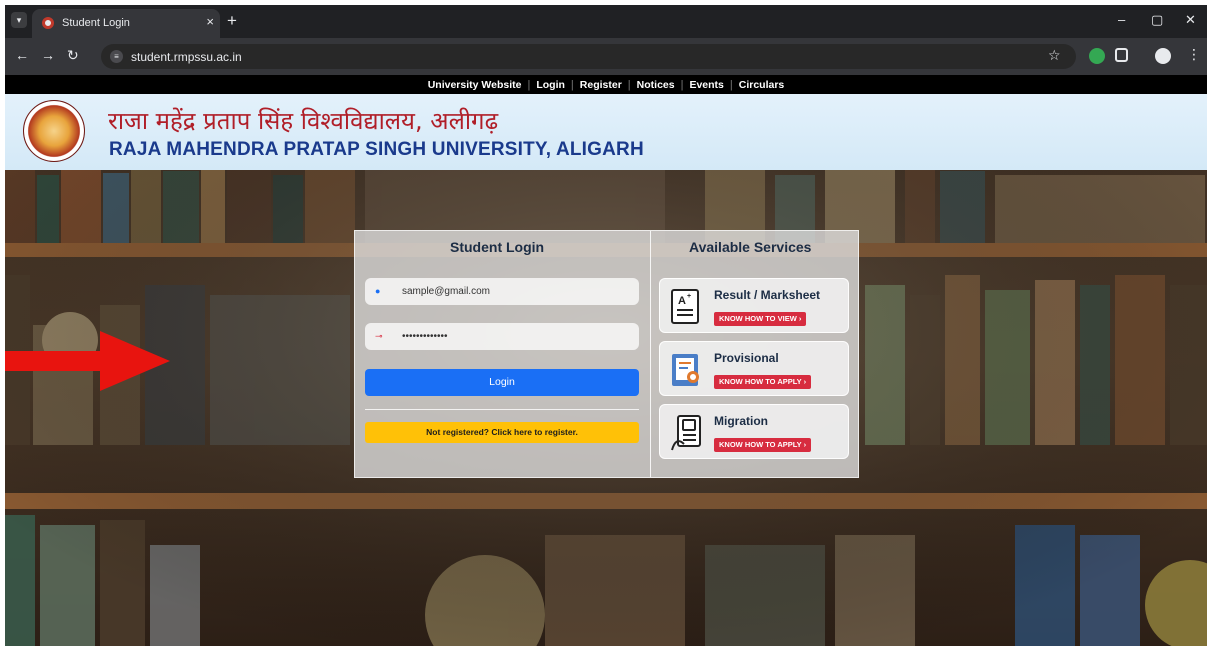 Image resolution: width=1207 pixels, height=646 pixels. What do you see at coordinates (22, 55) in the screenshot?
I see `back-icon: ←` at bounding box center [22, 55].